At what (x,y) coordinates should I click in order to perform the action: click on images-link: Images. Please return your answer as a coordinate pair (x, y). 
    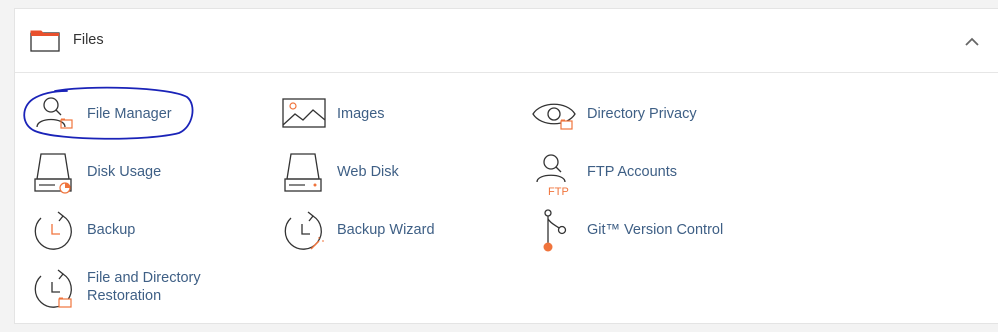
    Looking at the image, I should click on (341, 116).